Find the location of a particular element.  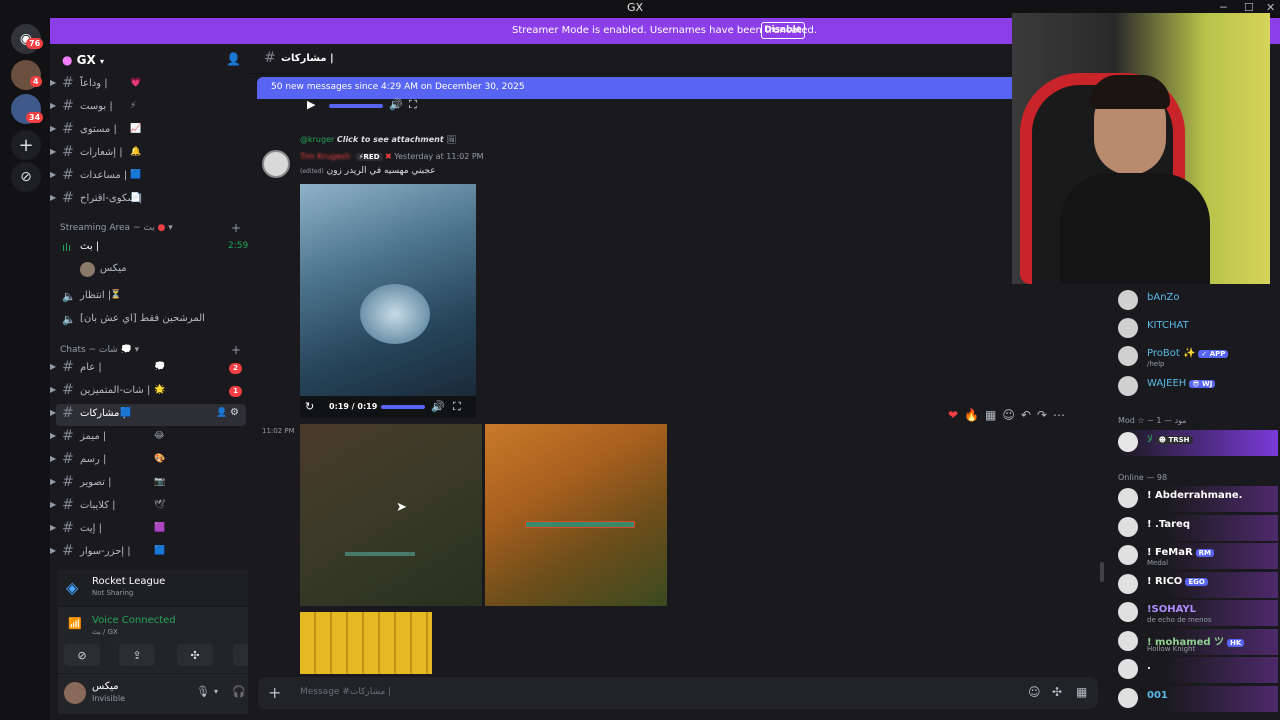

channel-item: ▶ # شكوى-اقتراح | 📄 is located at coordinates (149, 200).